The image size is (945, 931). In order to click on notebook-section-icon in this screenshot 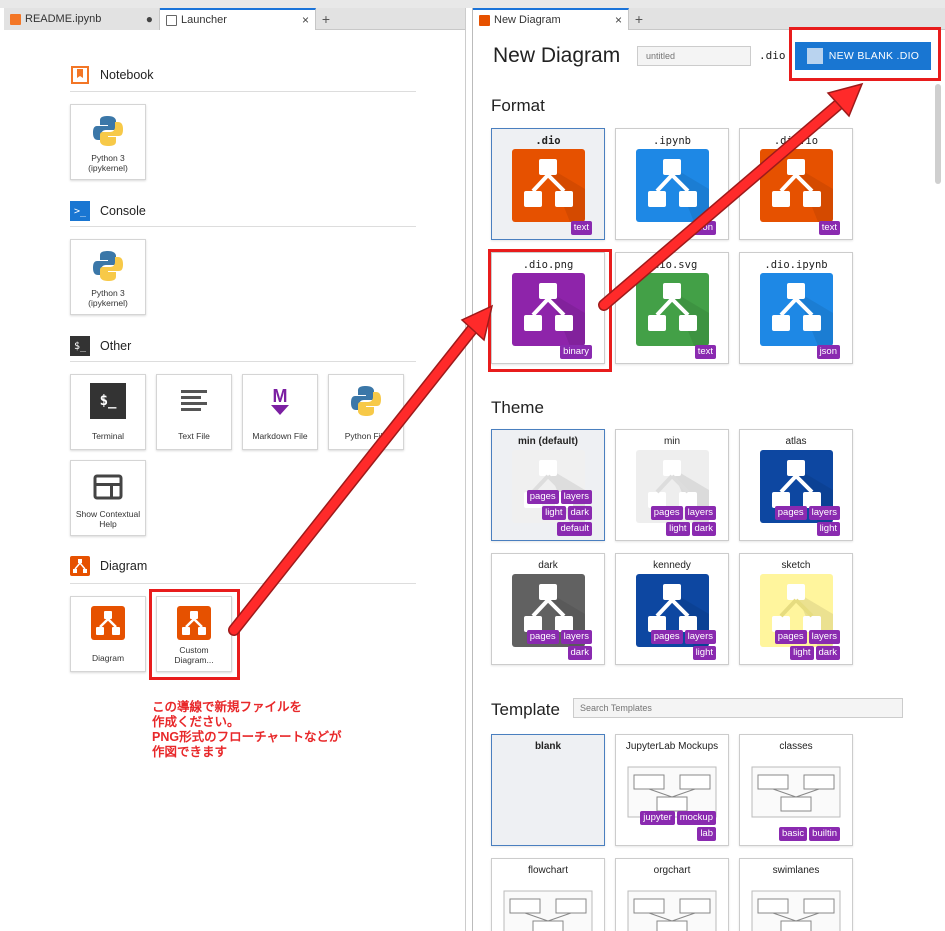, I will do `click(80, 75)`.